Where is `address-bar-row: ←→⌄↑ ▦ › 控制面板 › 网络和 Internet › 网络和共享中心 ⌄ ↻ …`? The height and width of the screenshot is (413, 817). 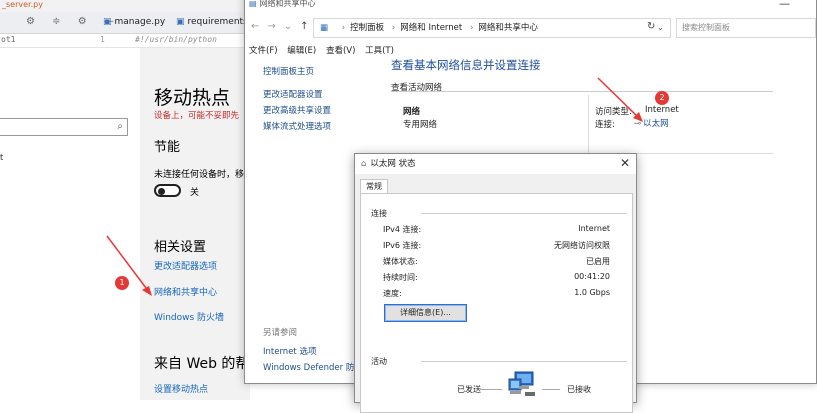
address-bar-row: ←→⌄↑ ▦ › 控制面板 › 网络和 Internet › 网络和共享中心 ⌄ ↻ … is located at coordinates (530, 28).